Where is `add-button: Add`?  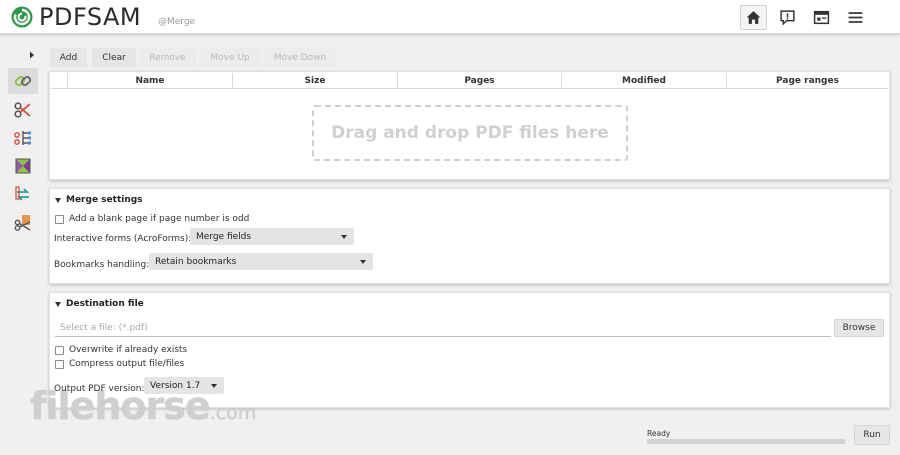 add-button: Add is located at coordinates (68, 57).